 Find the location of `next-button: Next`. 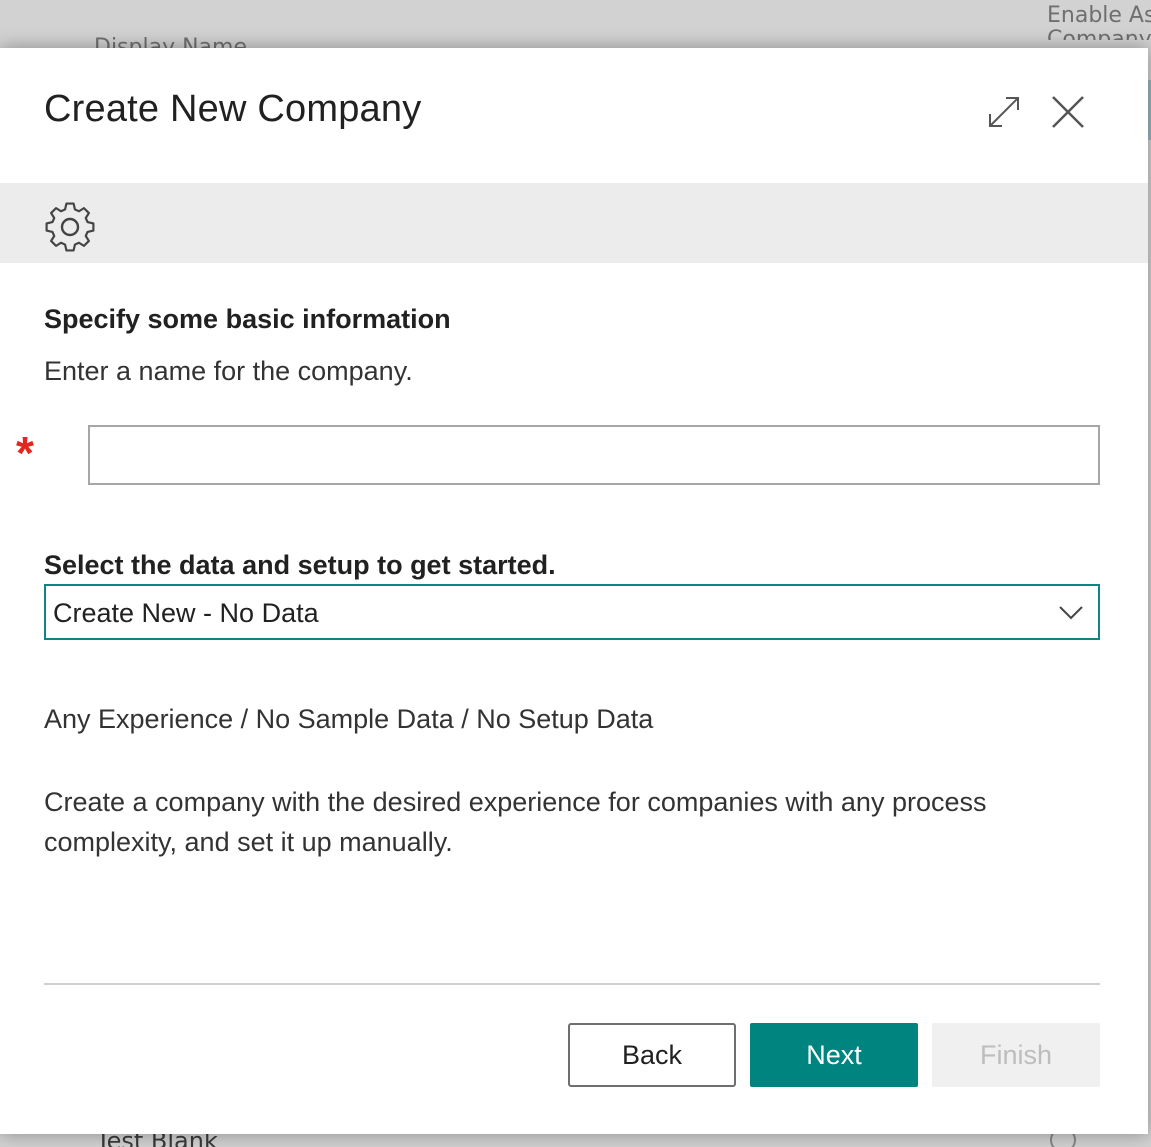

next-button: Next is located at coordinates (834, 1055).